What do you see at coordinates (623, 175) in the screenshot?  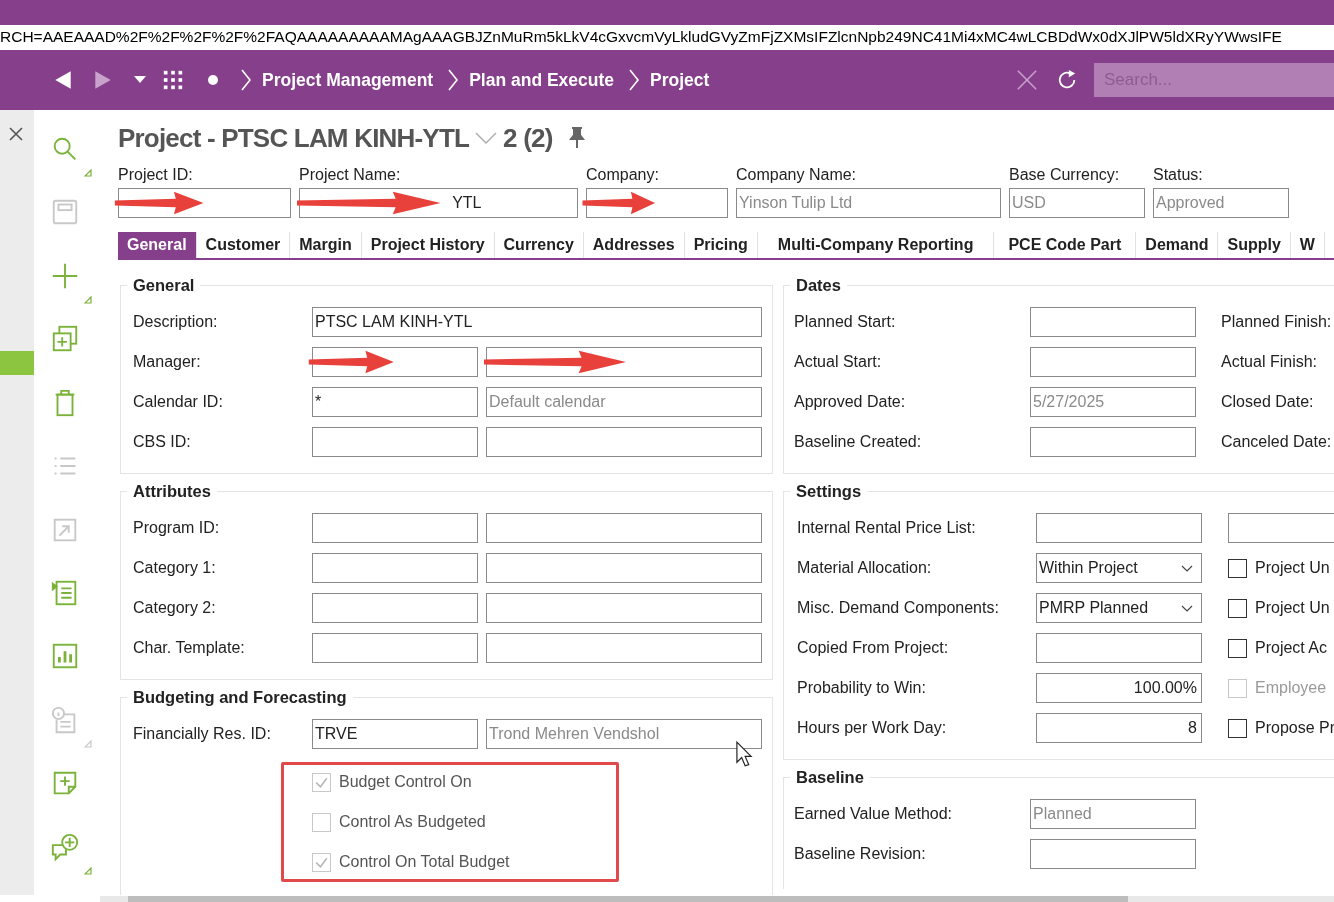 I see `field-label: Company:` at bounding box center [623, 175].